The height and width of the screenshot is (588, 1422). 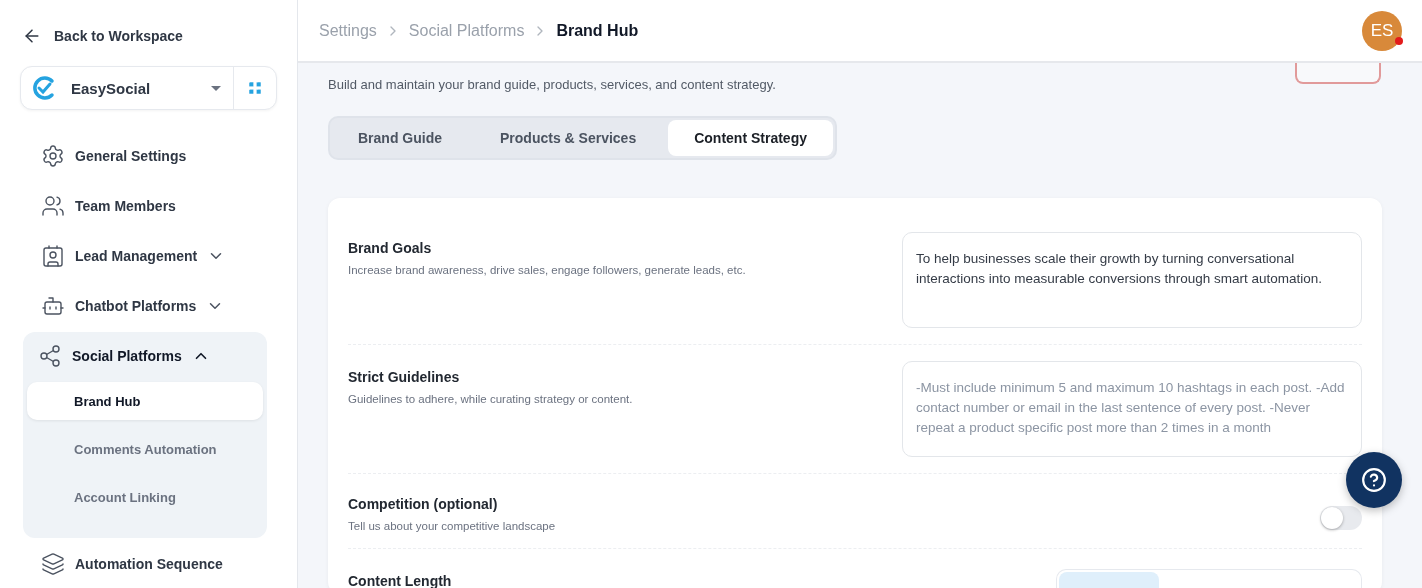 I want to click on layers-icon, so click(x=53, y=564).